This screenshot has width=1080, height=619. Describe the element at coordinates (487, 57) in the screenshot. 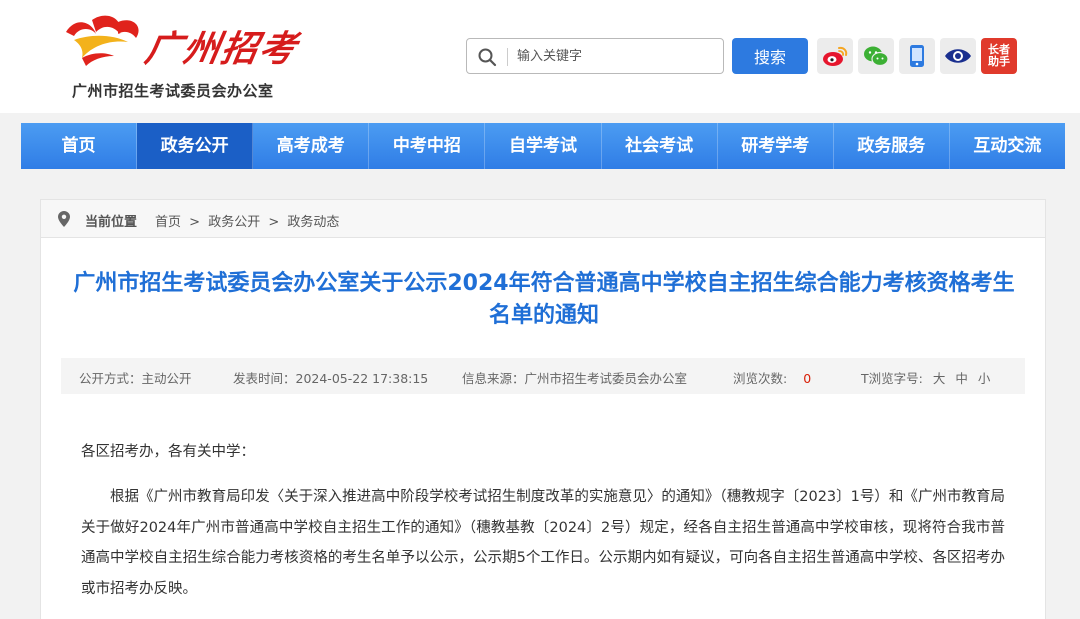

I see `search-icon` at that location.